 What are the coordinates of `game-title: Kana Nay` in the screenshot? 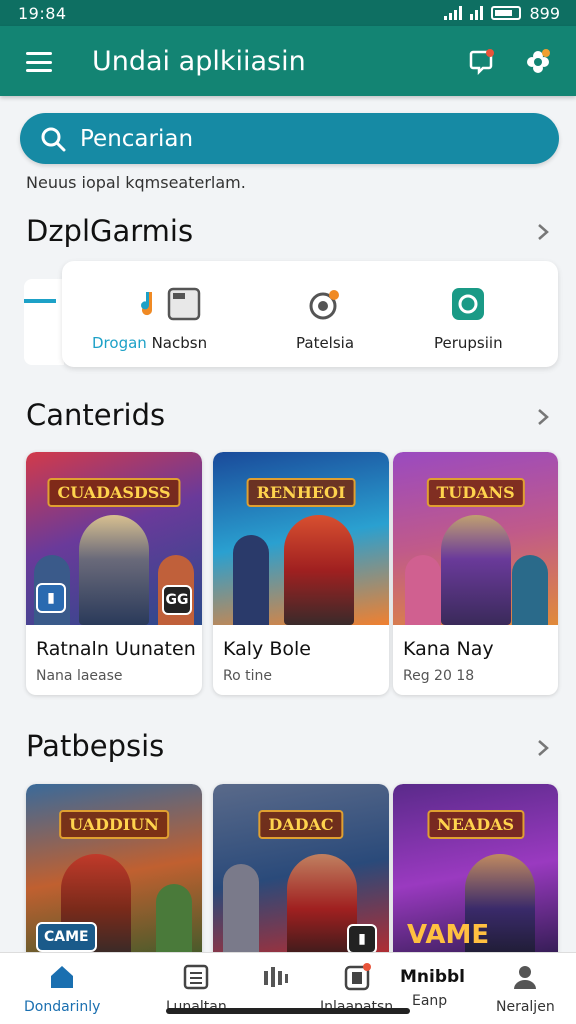 It's located at (448, 649).